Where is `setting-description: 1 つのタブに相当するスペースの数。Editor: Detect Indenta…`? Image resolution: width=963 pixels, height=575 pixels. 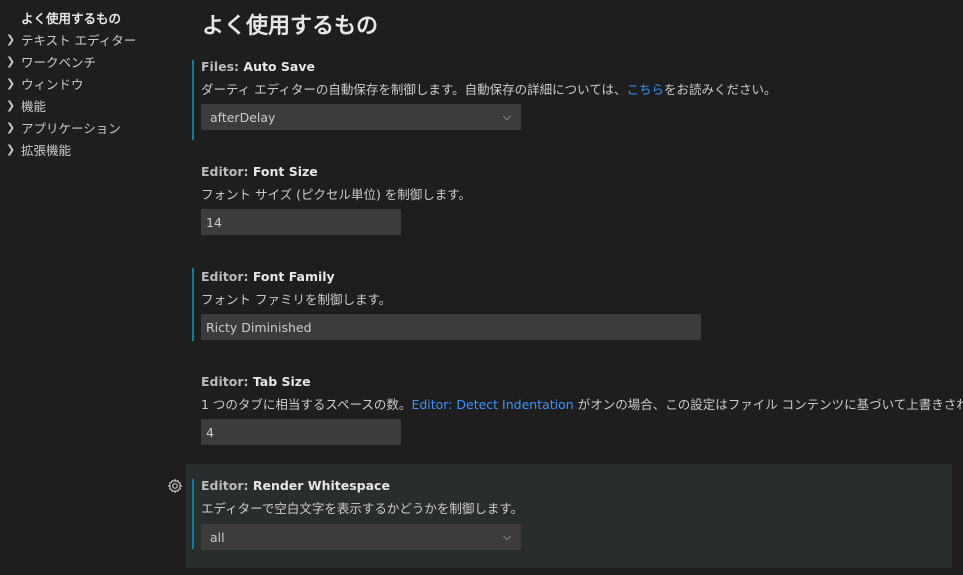
setting-description: 1 つのタブに相当するスペースの数。Editor: Detect Indenta… is located at coordinates (582, 404).